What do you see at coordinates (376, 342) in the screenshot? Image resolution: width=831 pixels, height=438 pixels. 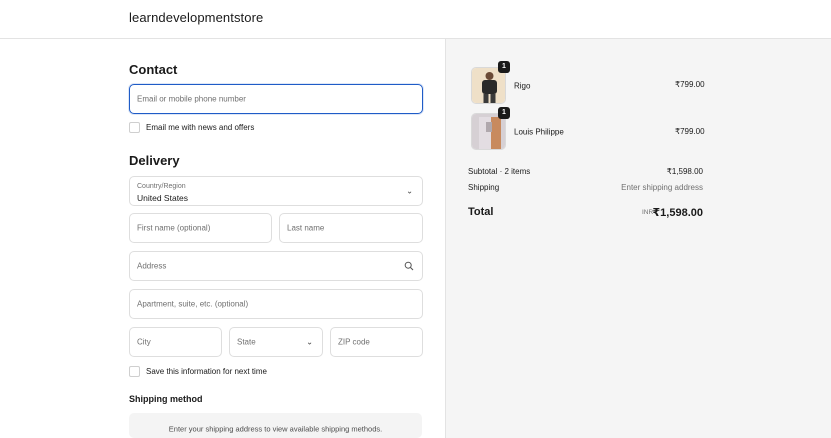 I see `zip-input: ZIP code` at bounding box center [376, 342].